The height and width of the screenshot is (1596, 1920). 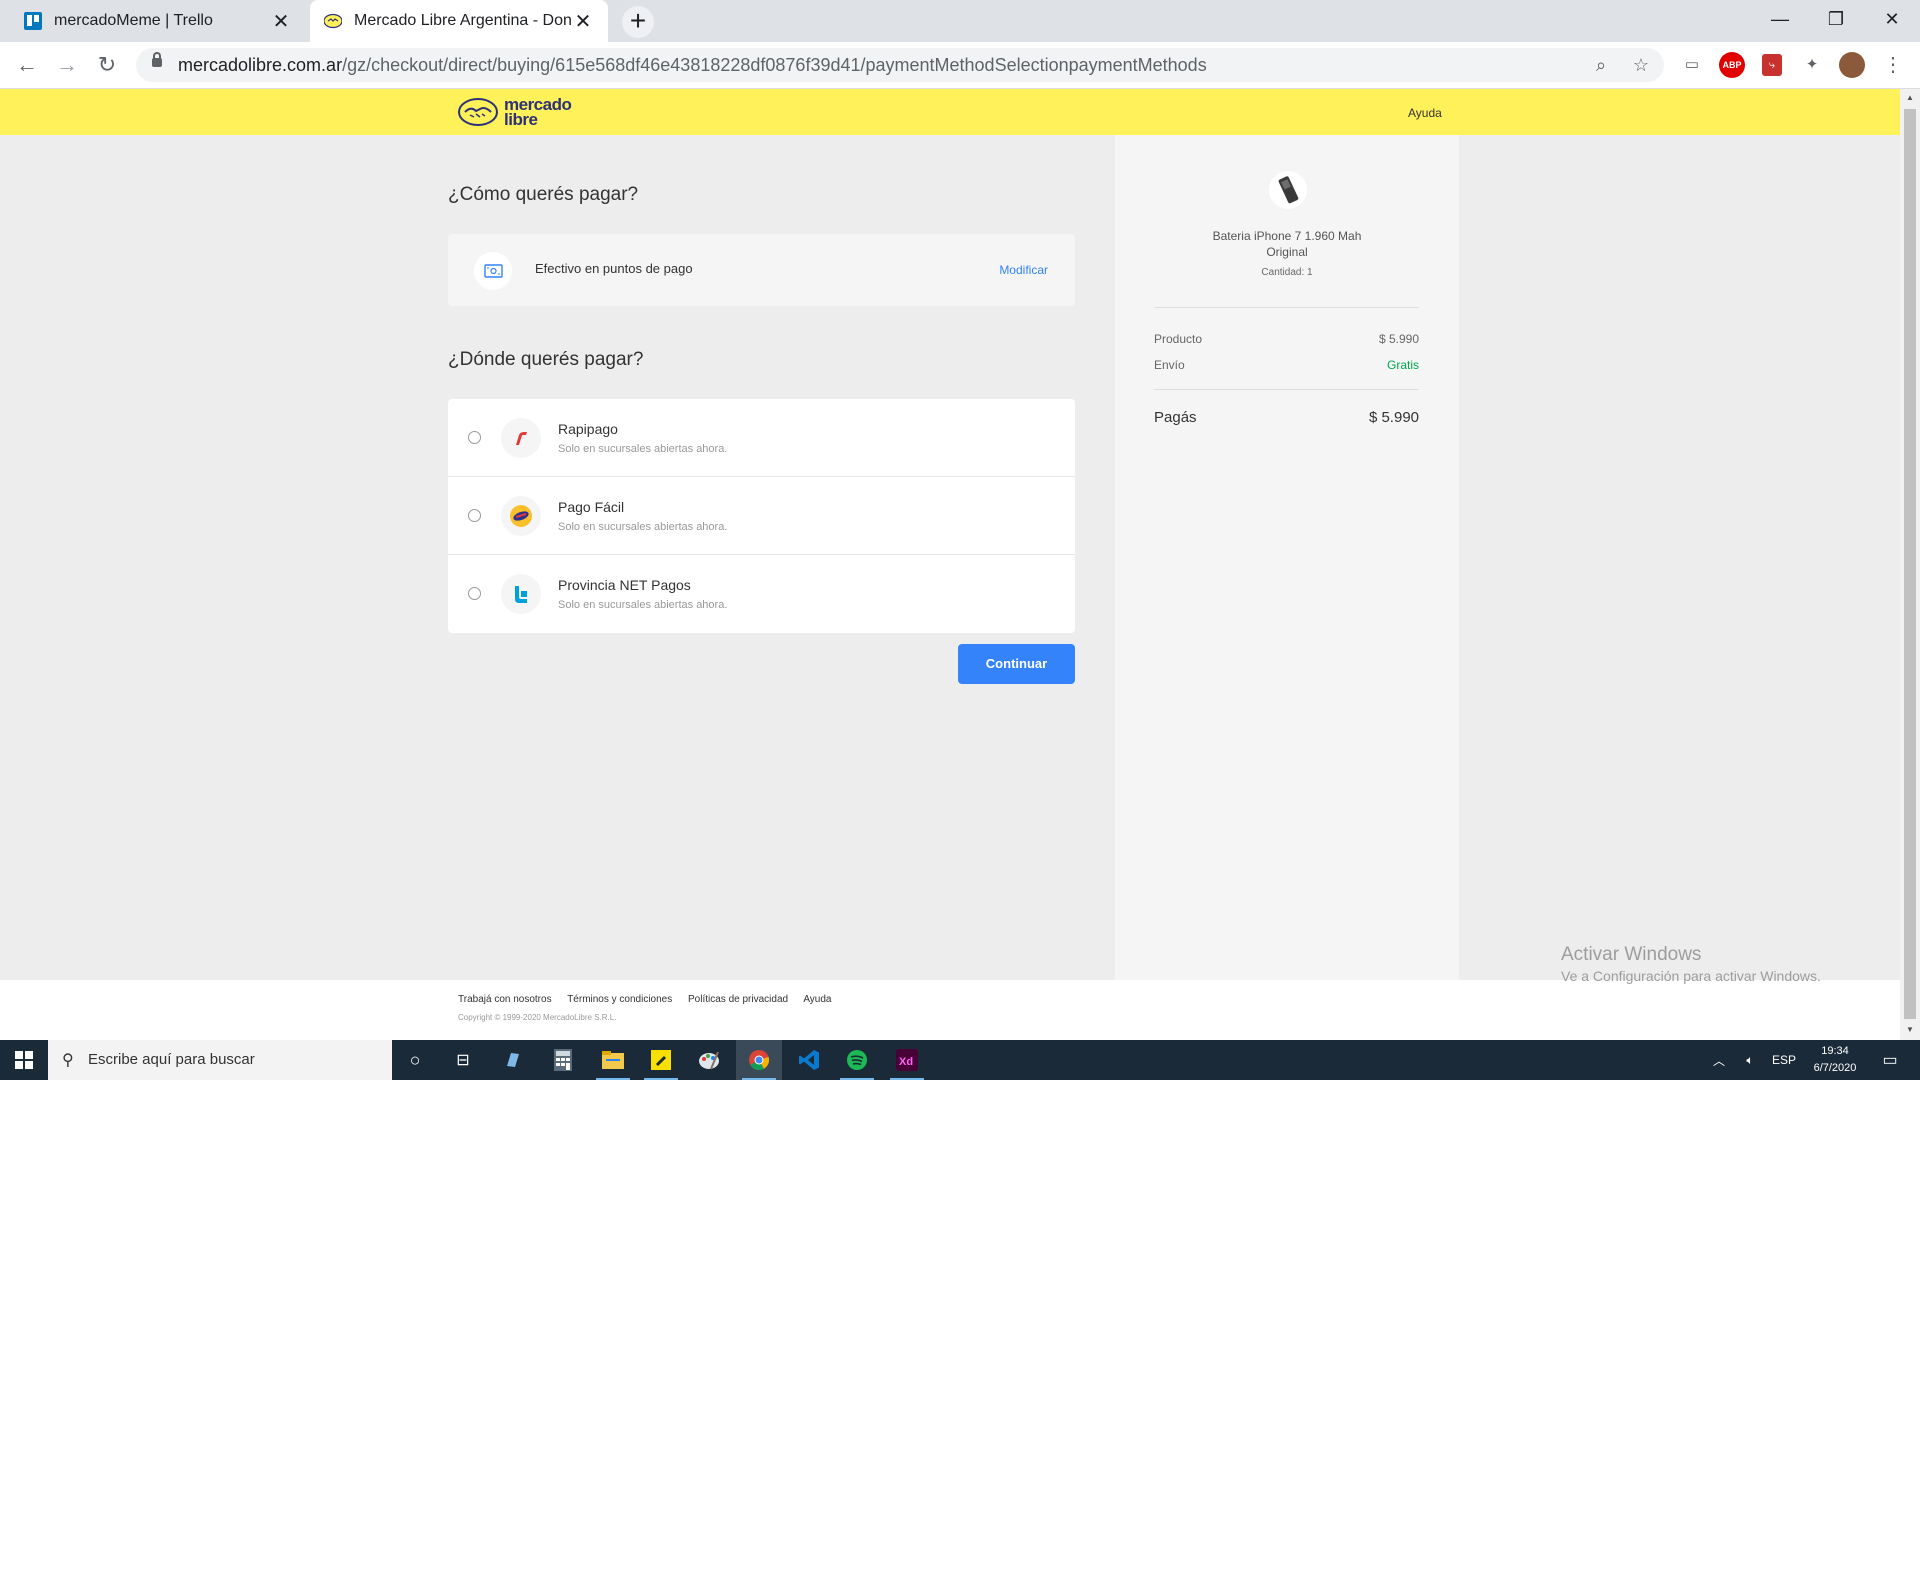 What do you see at coordinates (709, 1060) in the screenshot?
I see `paint-icon` at bounding box center [709, 1060].